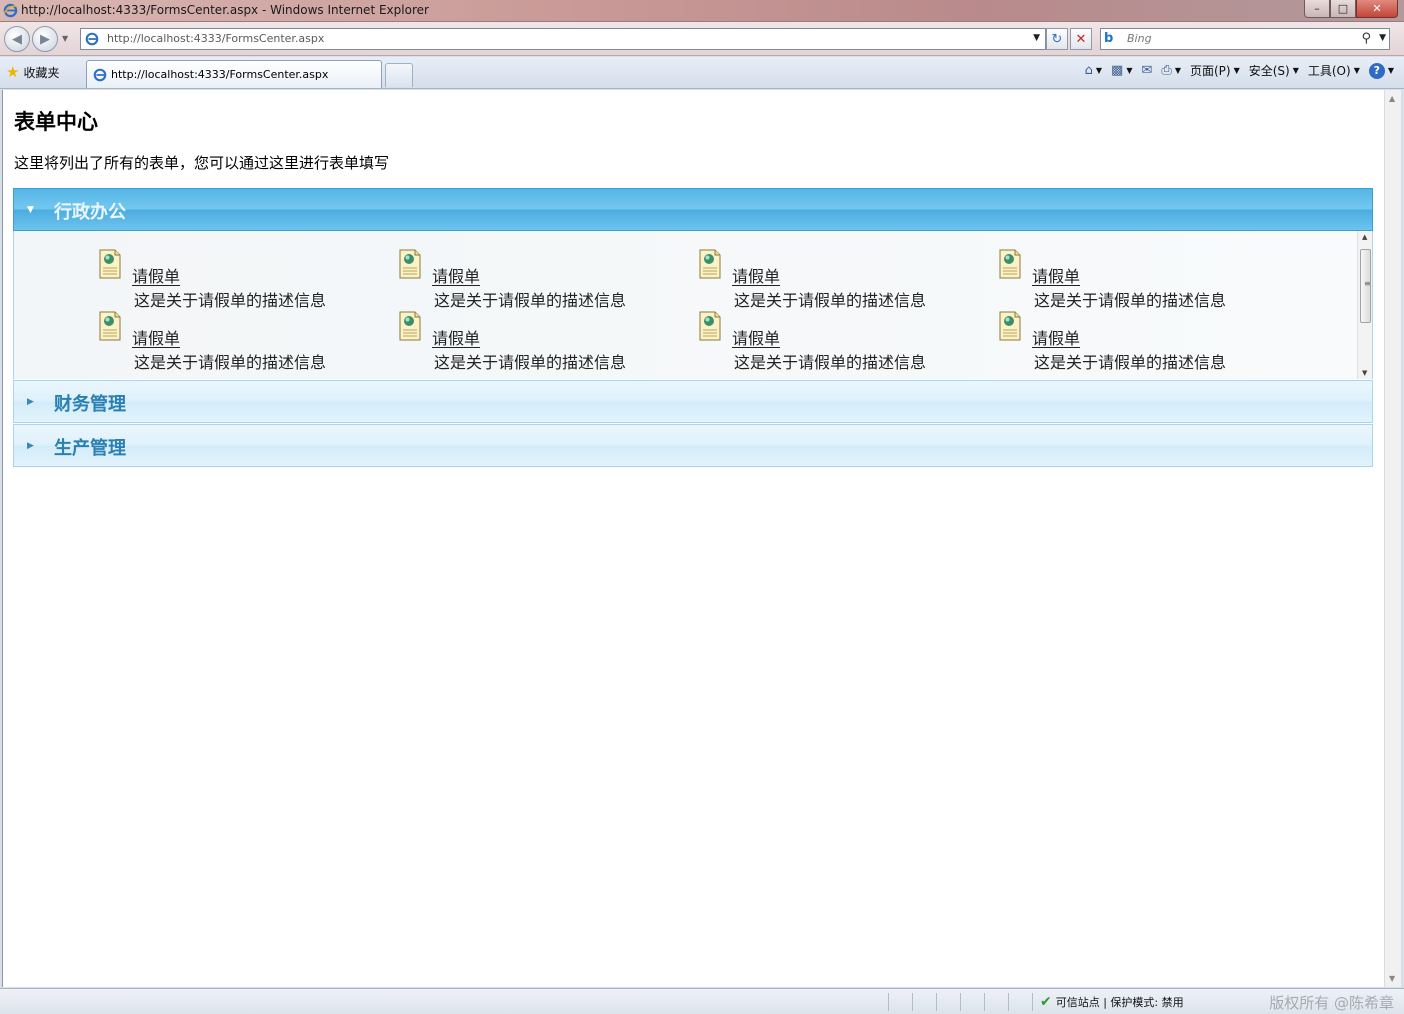 The width and height of the screenshot is (1404, 1014). What do you see at coordinates (1088, 70) in the screenshot?
I see `home-icon: ⌂` at bounding box center [1088, 70].